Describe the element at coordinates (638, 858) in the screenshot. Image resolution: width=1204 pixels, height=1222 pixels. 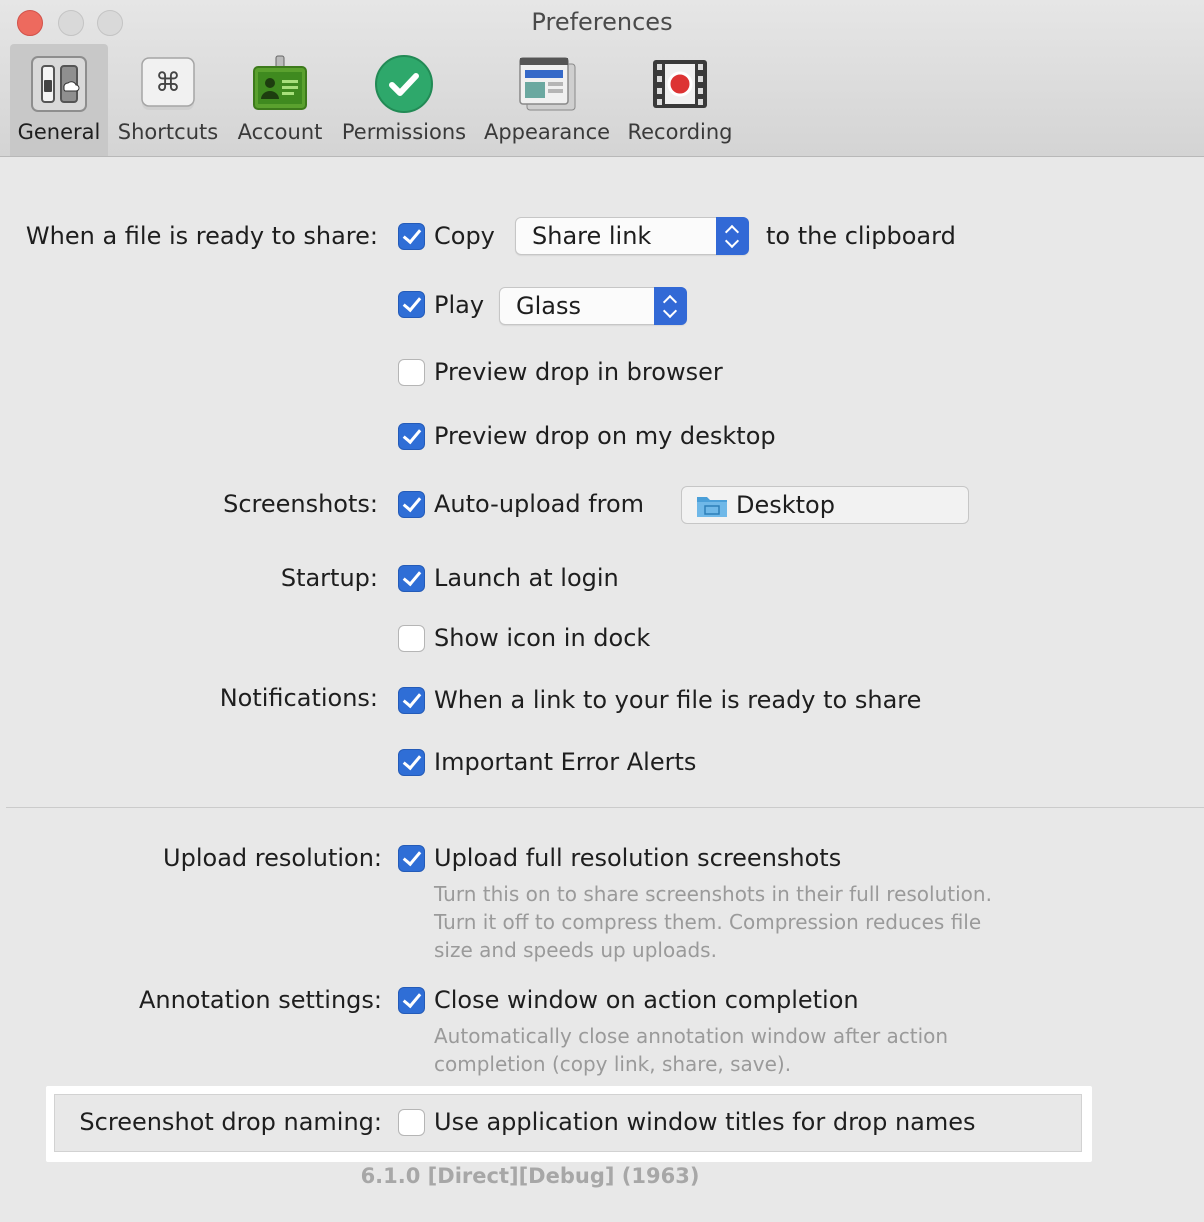
I see `full-resolution-label: Upload full resolution screenshots` at that location.